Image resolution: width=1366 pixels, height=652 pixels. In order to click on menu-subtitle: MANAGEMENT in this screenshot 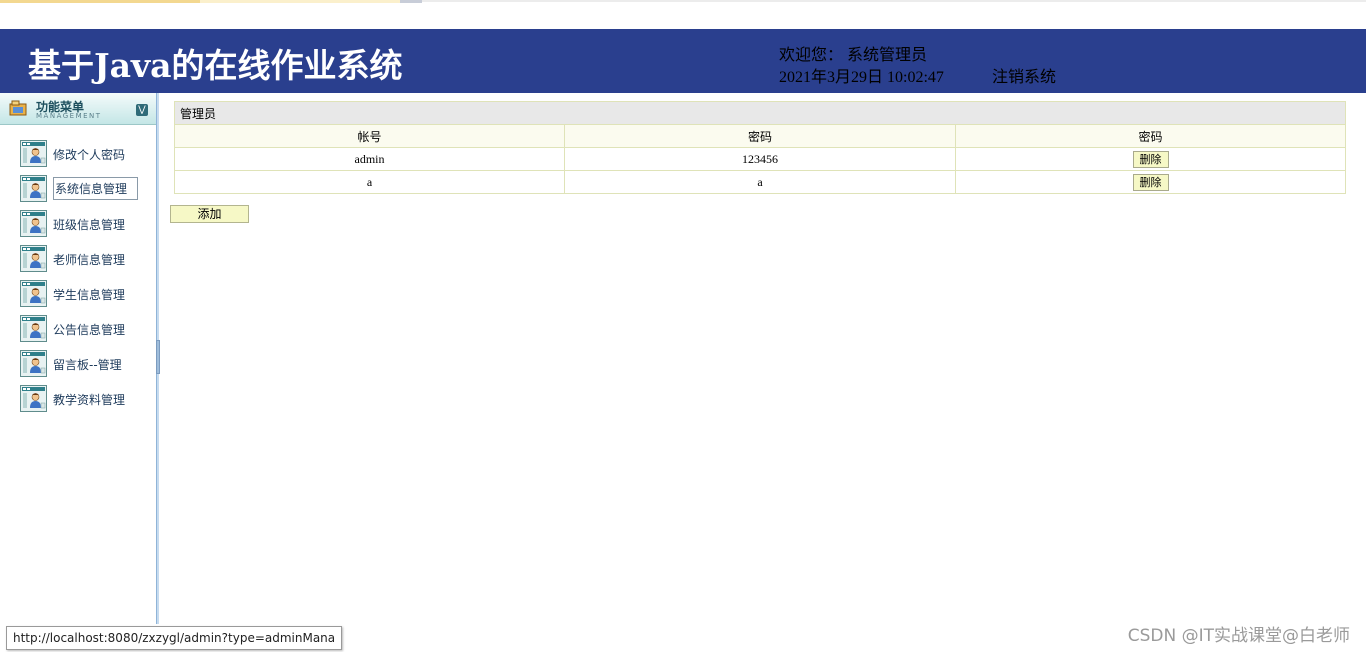, I will do `click(69, 116)`.